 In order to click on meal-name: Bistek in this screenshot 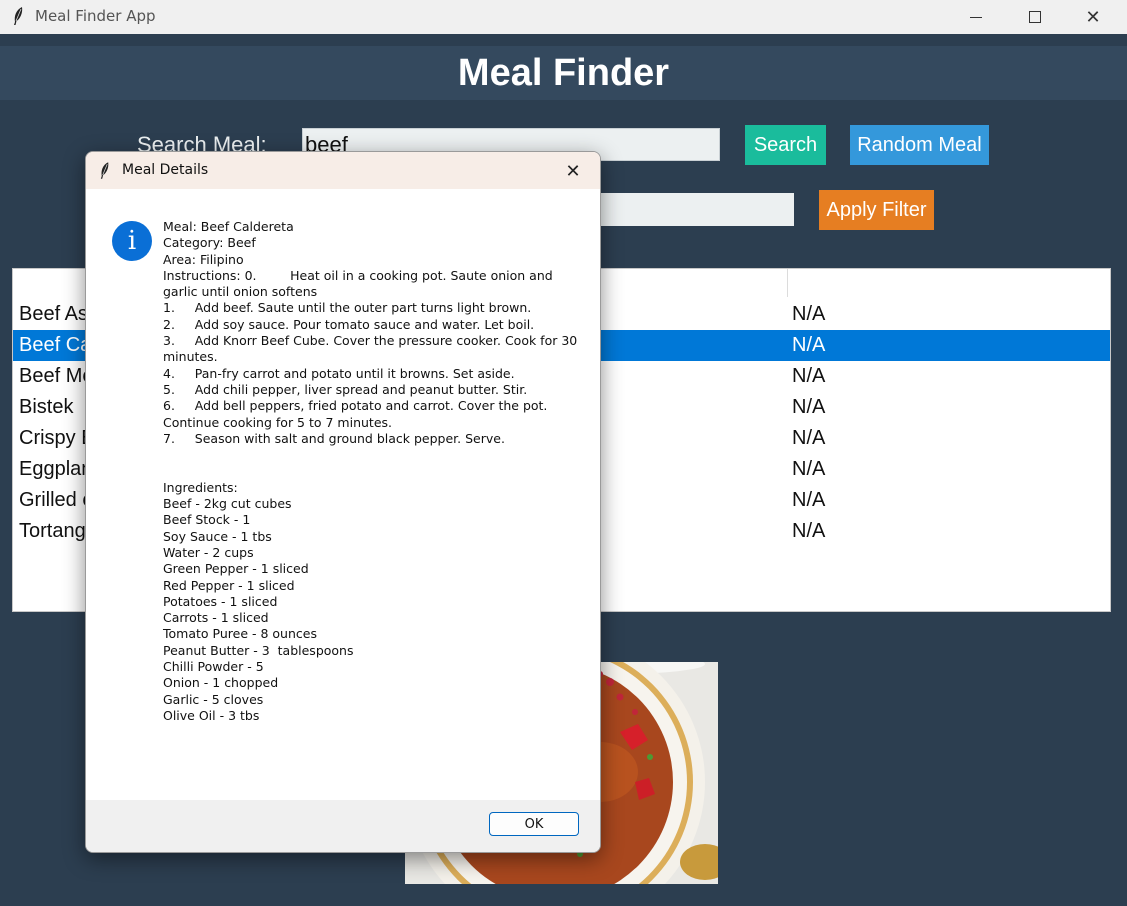, I will do `click(46, 407)`.